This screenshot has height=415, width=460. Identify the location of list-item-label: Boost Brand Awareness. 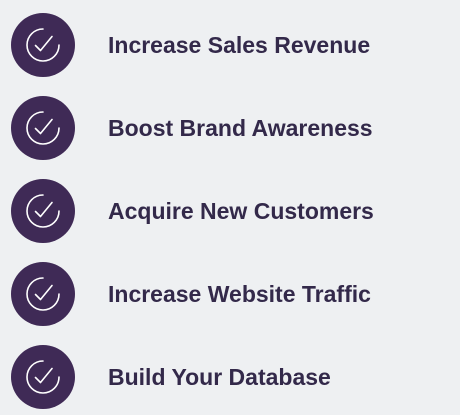
(240, 127).